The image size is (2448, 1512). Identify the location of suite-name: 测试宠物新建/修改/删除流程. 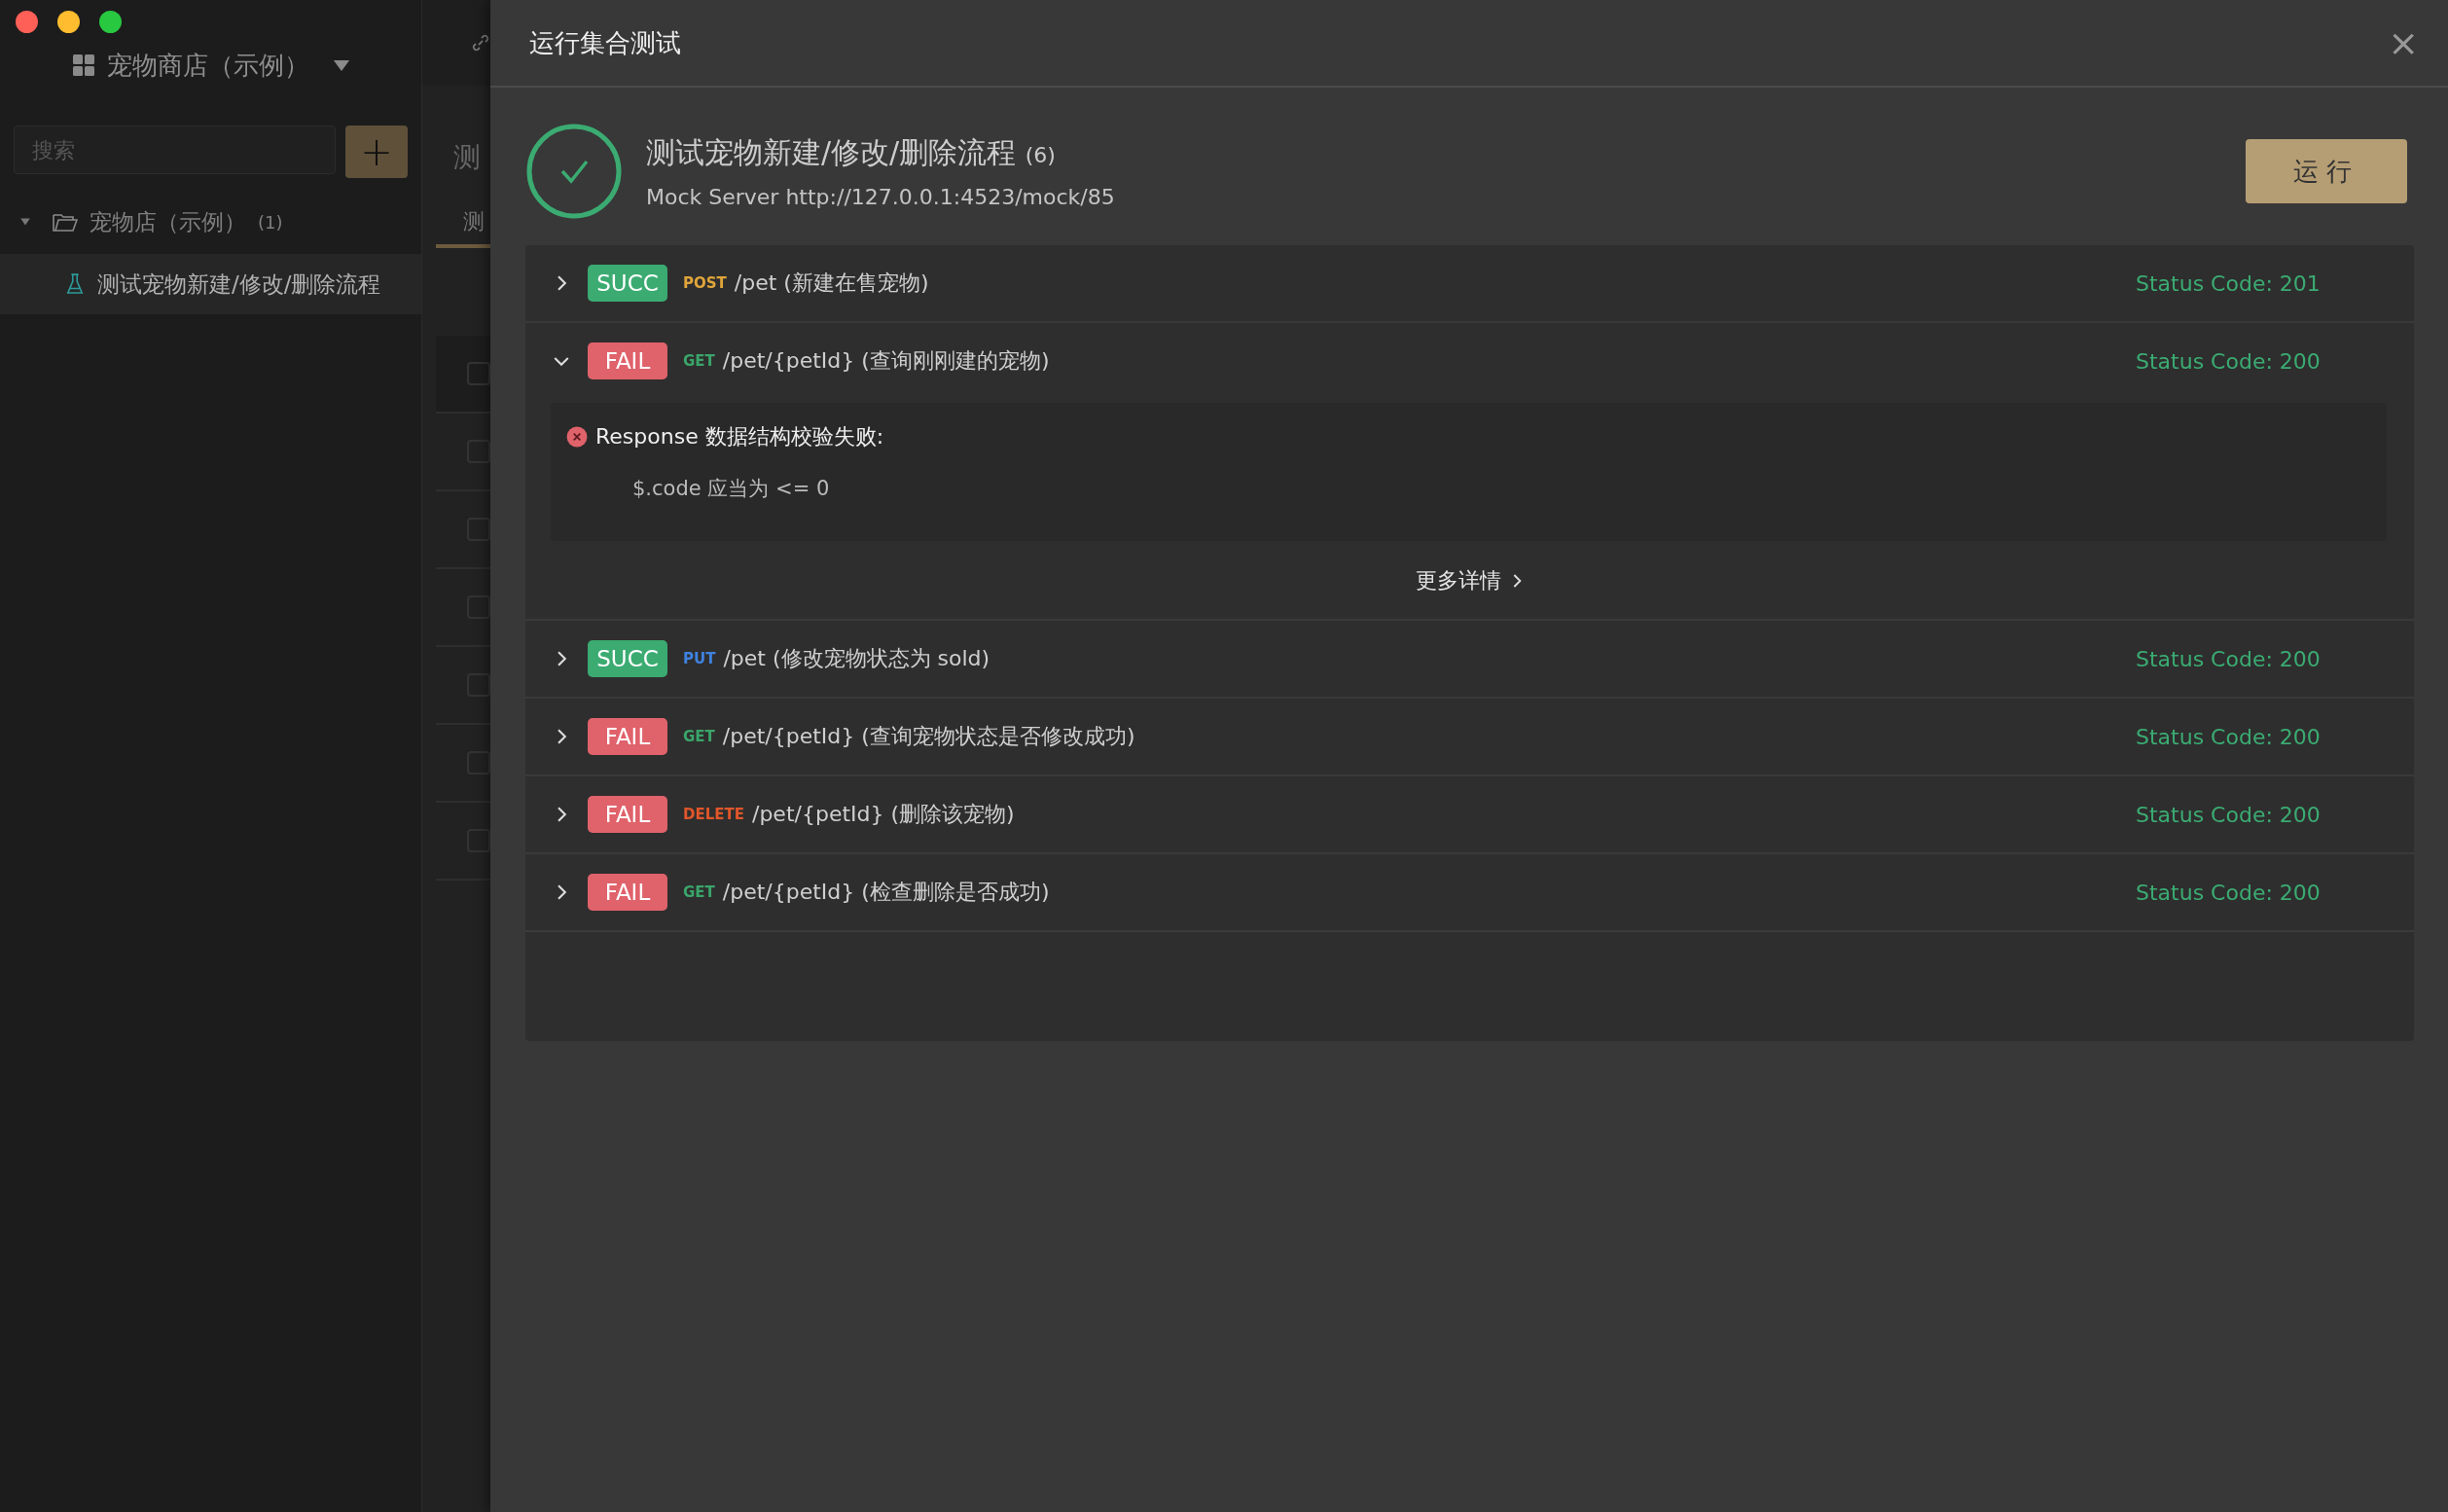
(831, 152).